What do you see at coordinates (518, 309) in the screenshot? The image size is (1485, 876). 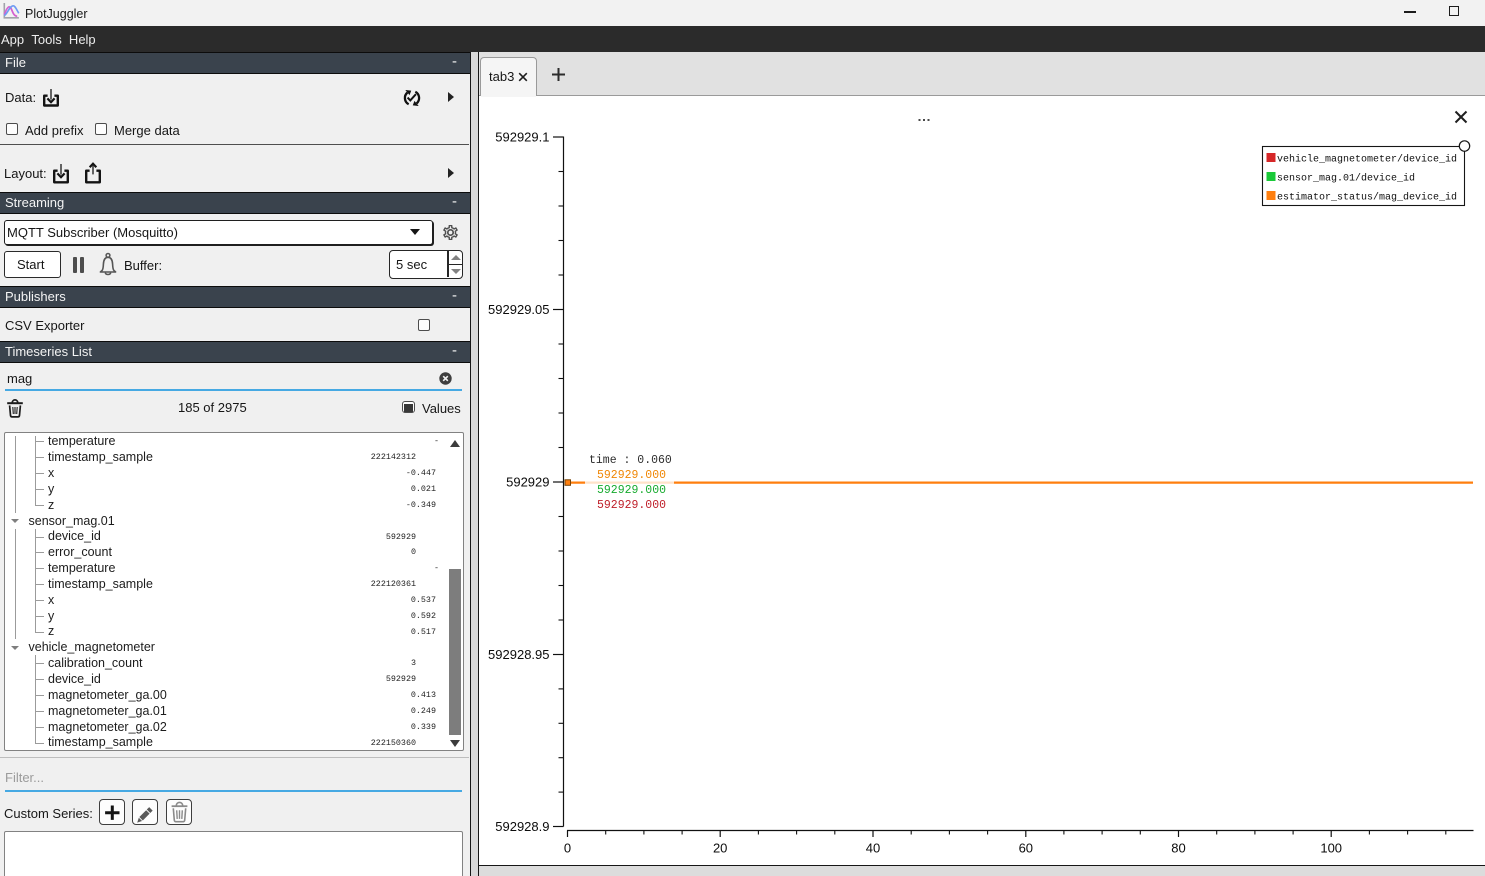 I see `svg-text: 592929.05` at bounding box center [518, 309].